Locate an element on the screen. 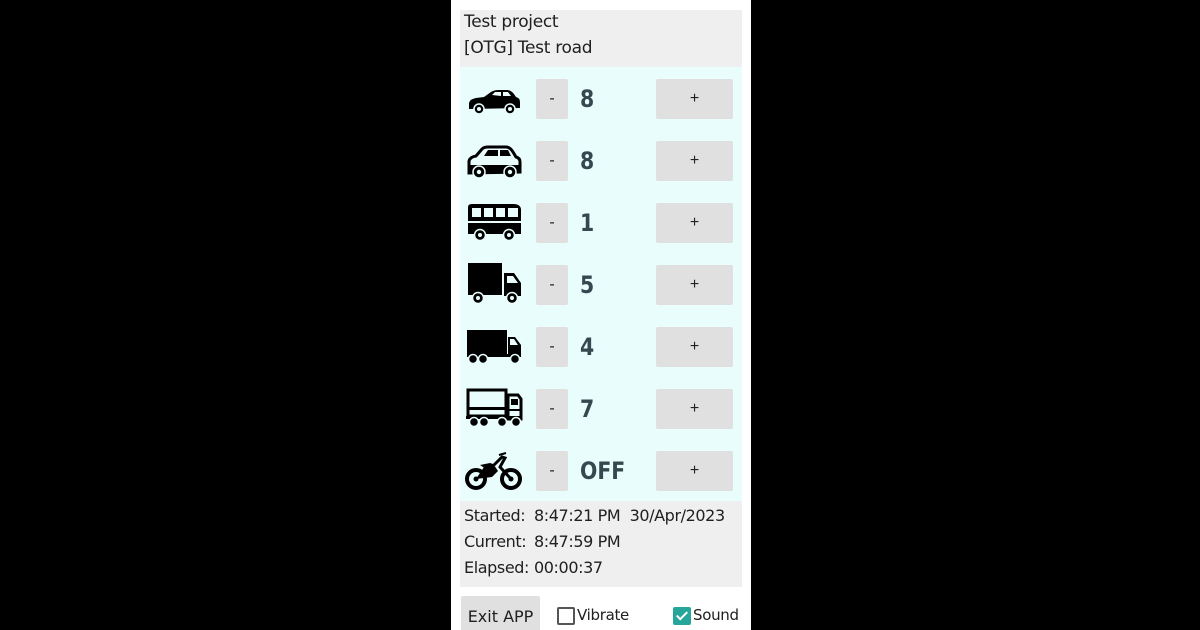 The width and height of the screenshot is (1200, 630). started-value: 8:47:21 PM 30/Apr/2023 is located at coordinates (629, 515).